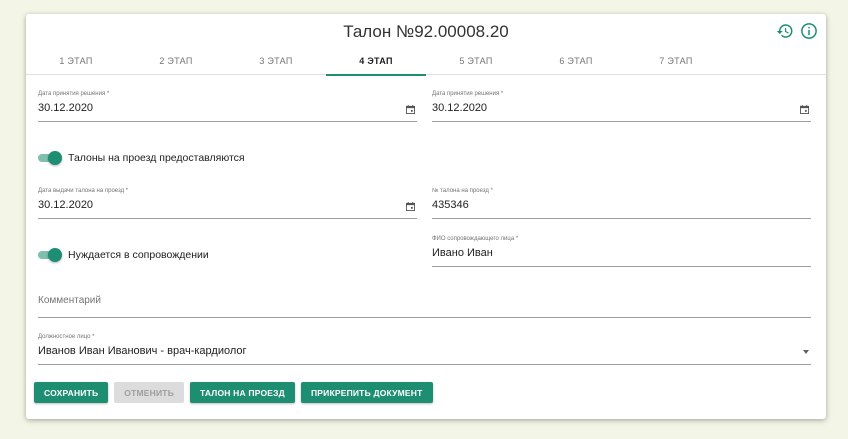  Describe the element at coordinates (242, 392) in the screenshot. I see `ticket-button: ТАЛОН НА ПРОЕЗД` at that location.